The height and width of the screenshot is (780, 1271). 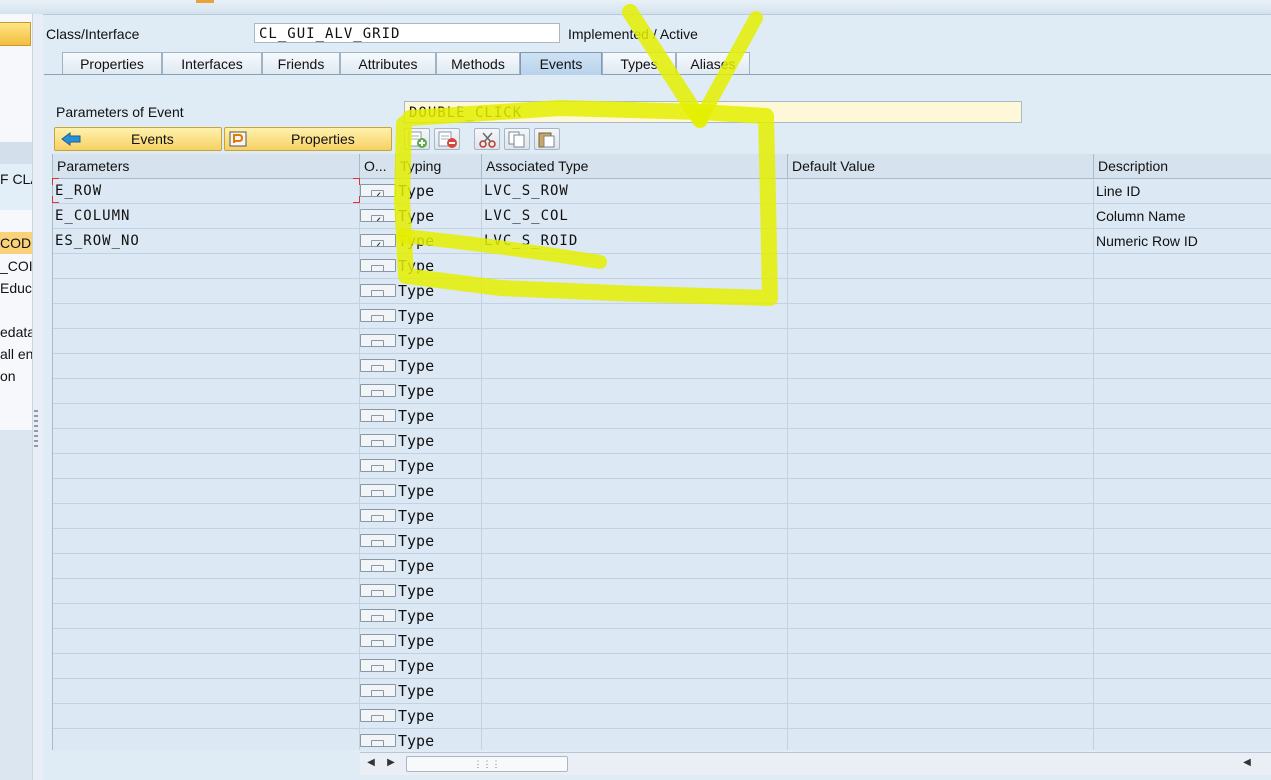 I want to click on description-cell: Line ID, so click(x=1182, y=191).